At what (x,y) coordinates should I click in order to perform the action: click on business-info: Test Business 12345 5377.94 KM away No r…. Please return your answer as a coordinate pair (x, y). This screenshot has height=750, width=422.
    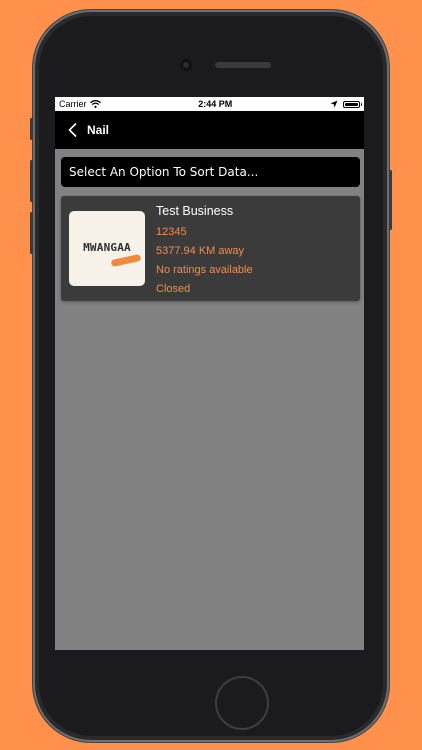
    Looking at the image, I should click on (204, 251).